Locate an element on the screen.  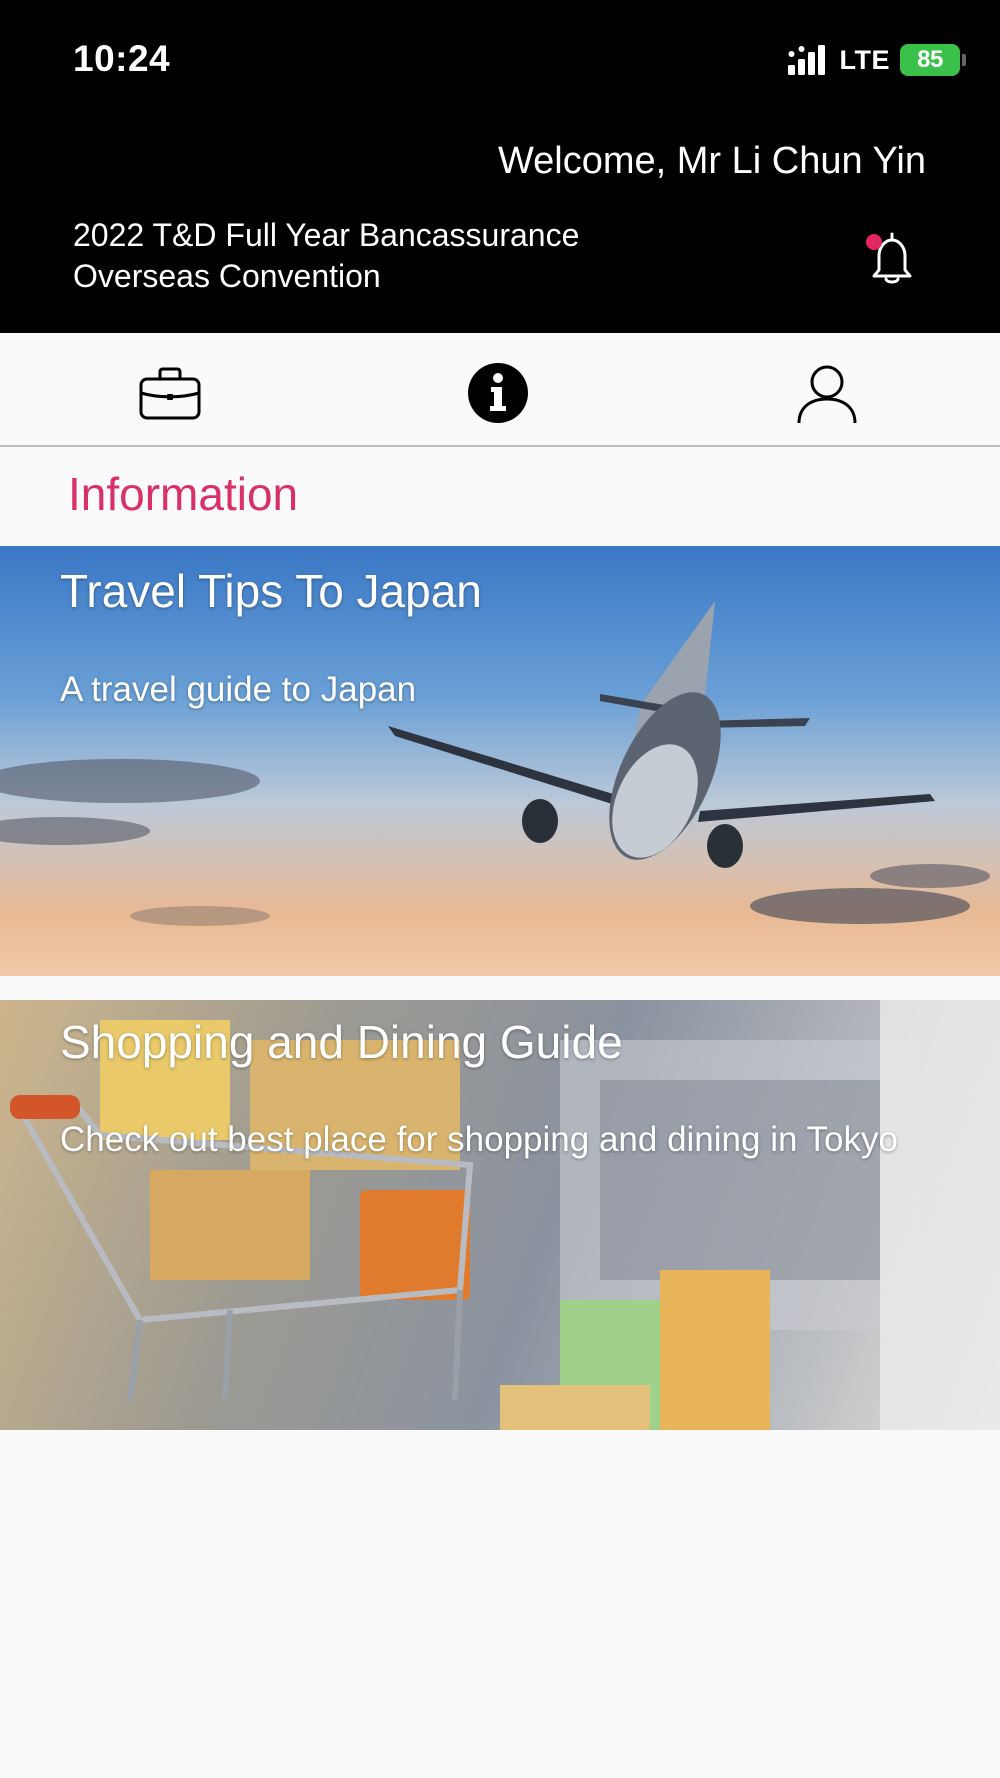
status-time: 10:24 is located at coordinates (122, 58).